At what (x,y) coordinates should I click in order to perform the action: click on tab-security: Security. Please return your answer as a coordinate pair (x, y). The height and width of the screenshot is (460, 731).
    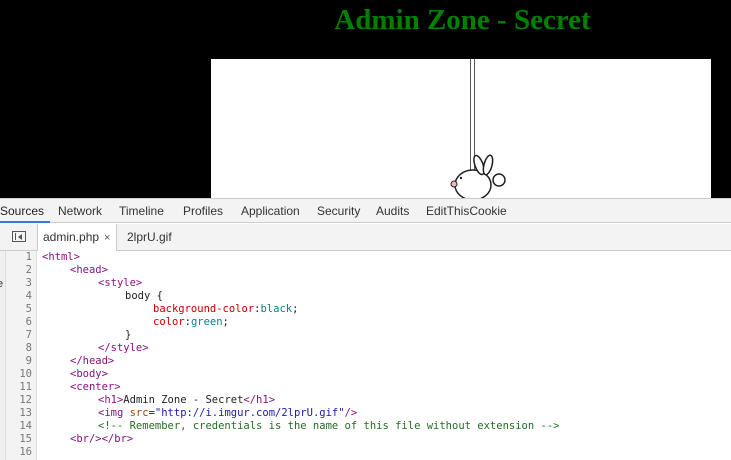
    Looking at the image, I should click on (338, 211).